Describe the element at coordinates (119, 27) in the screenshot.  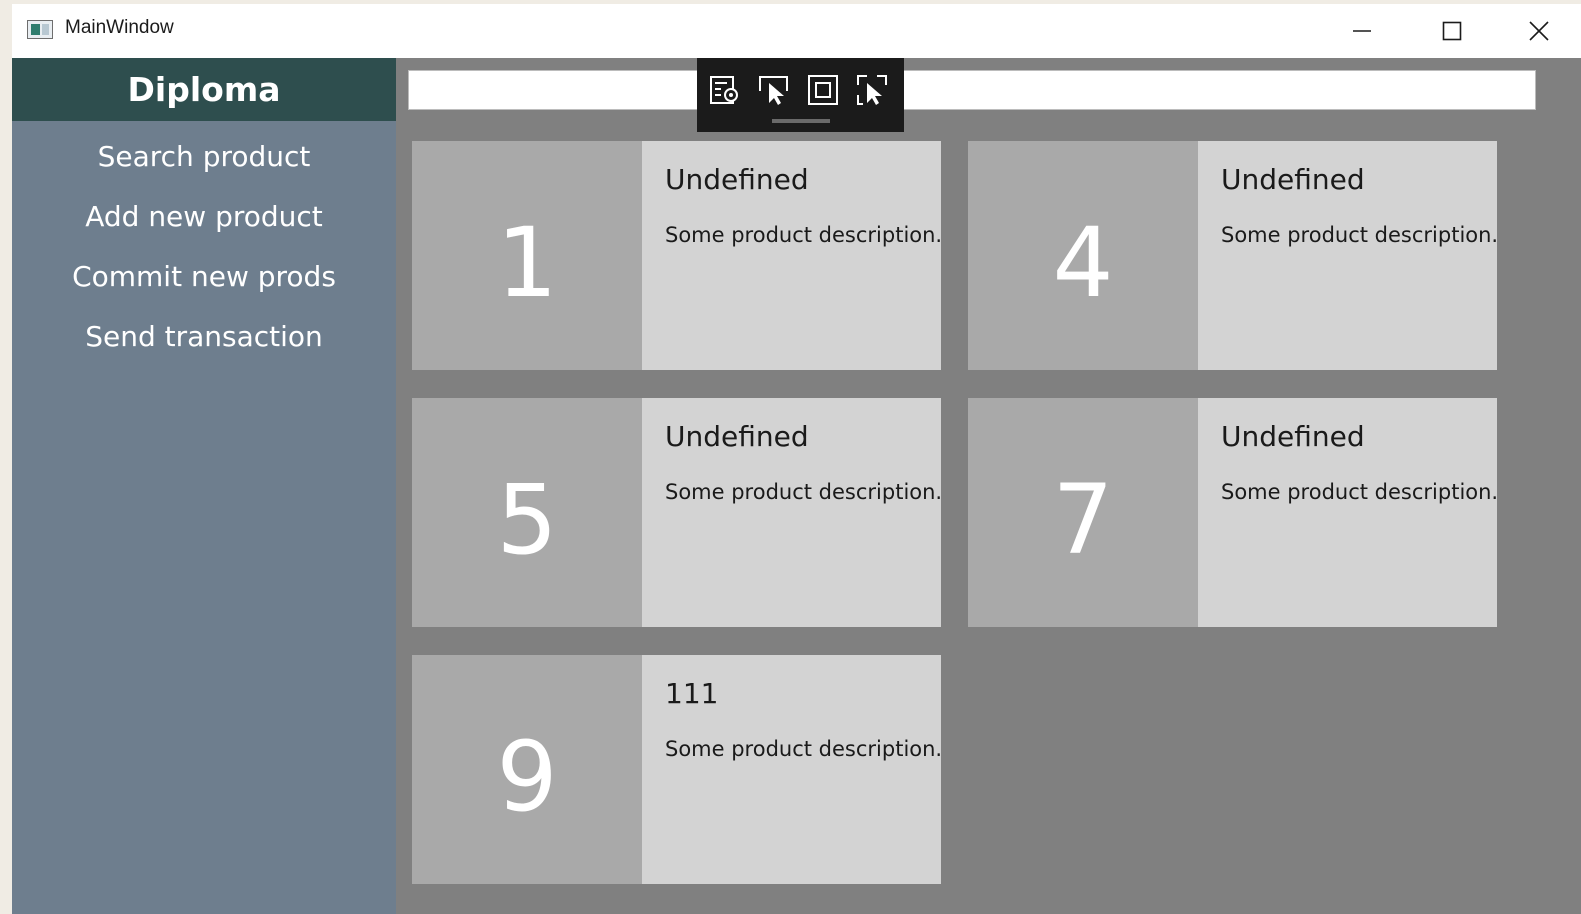
I see `window-title: MainWindow` at that location.